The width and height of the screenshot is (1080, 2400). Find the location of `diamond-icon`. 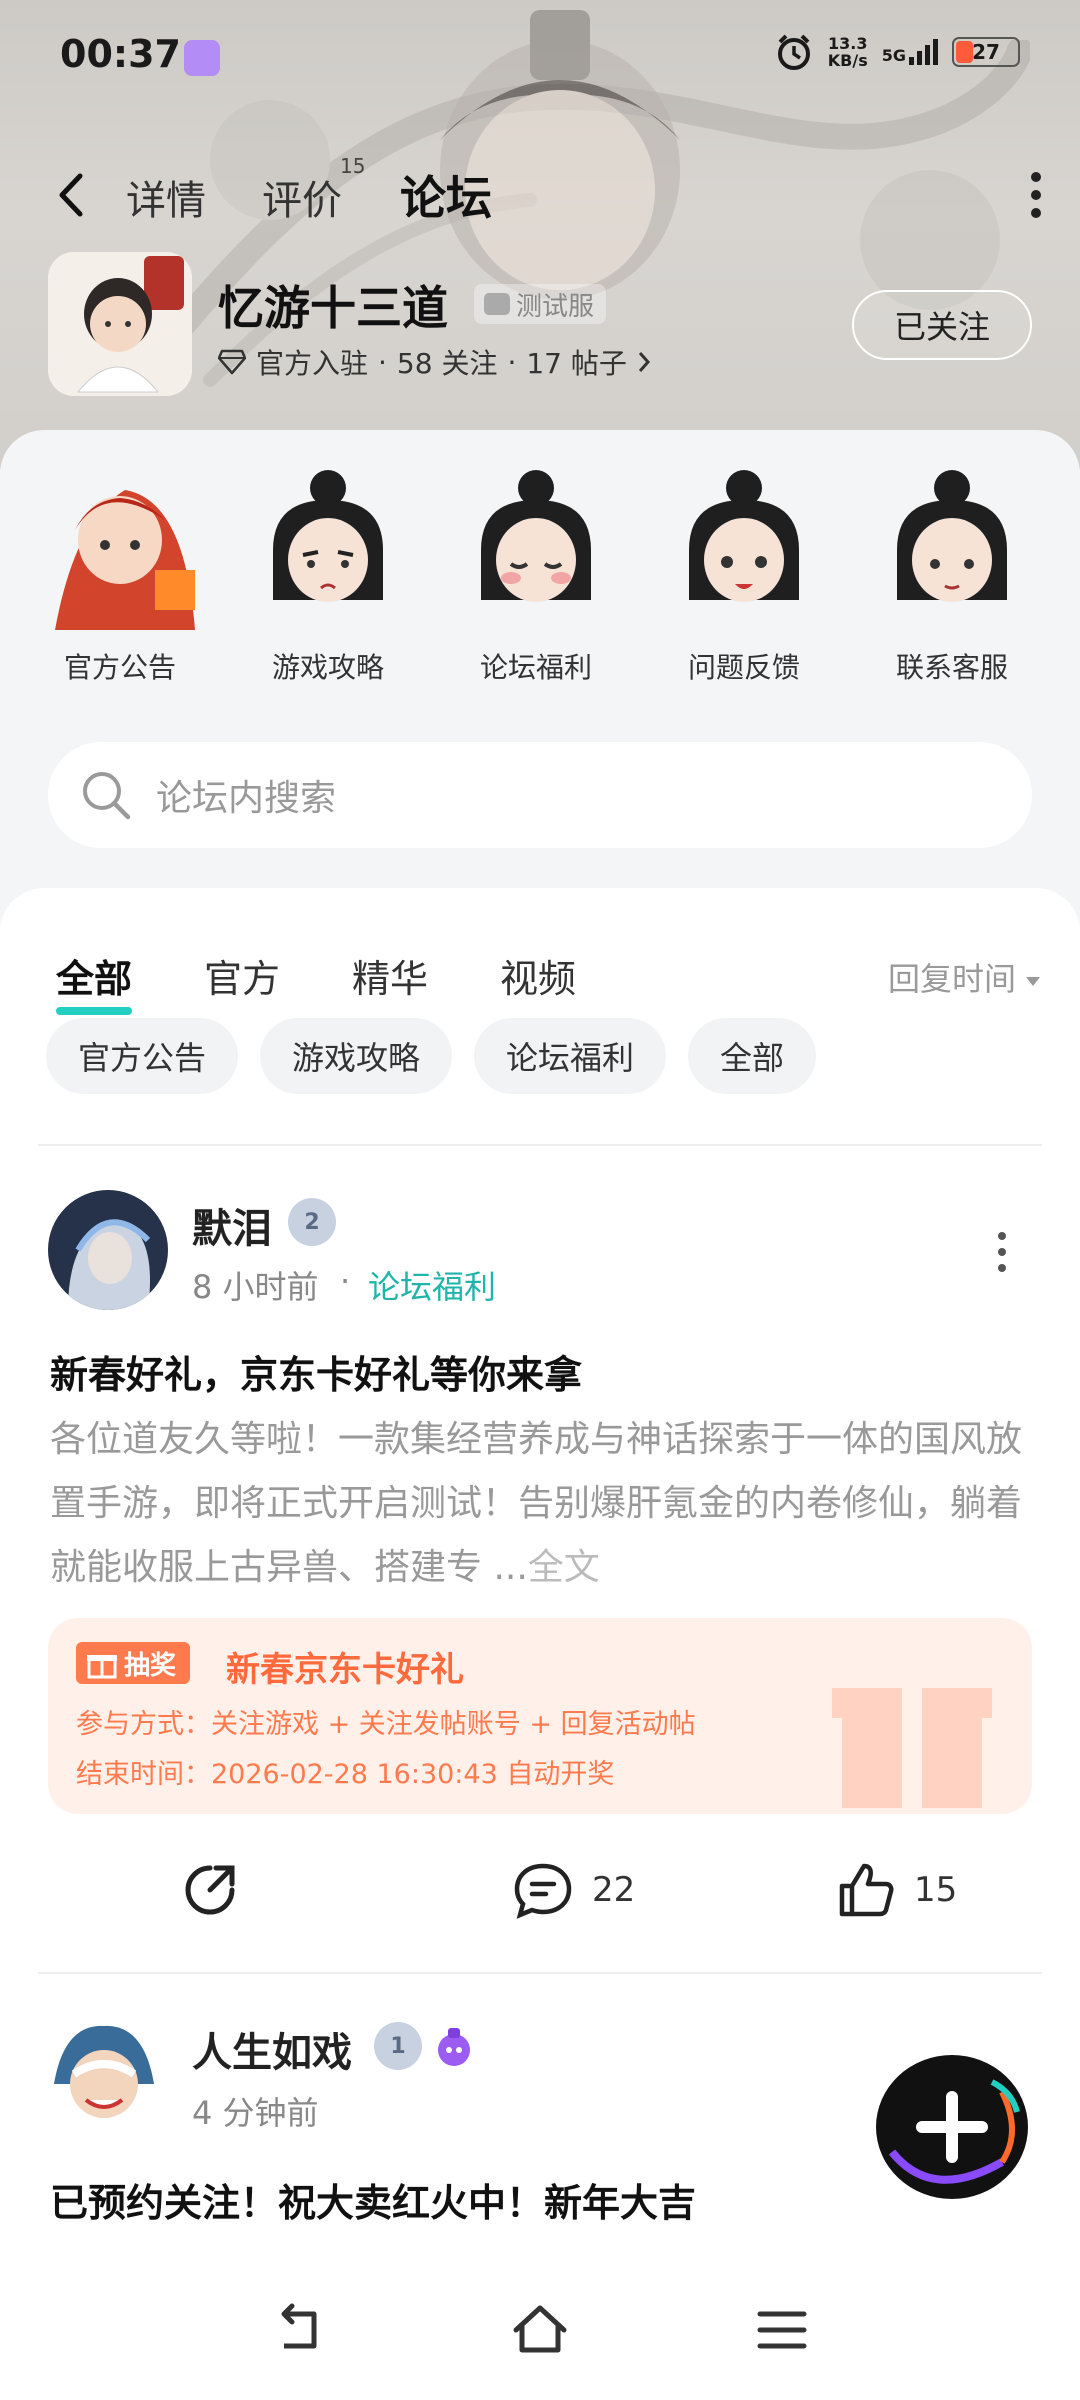

diamond-icon is located at coordinates (232, 362).